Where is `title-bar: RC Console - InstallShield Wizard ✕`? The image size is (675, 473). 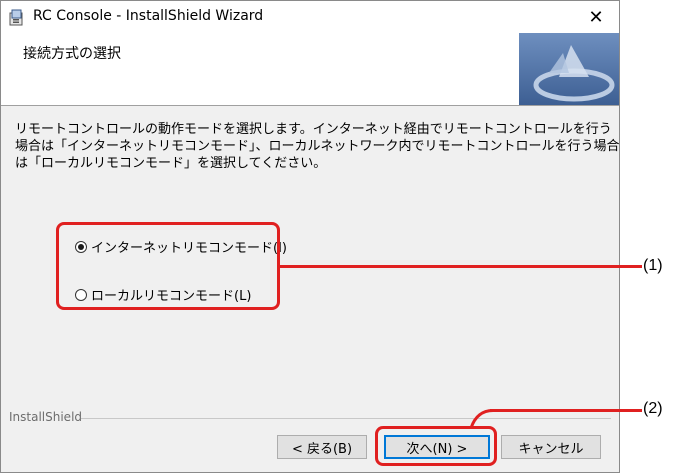
title-bar: RC Console - InstallShield Wizard ✕ is located at coordinates (310, 17).